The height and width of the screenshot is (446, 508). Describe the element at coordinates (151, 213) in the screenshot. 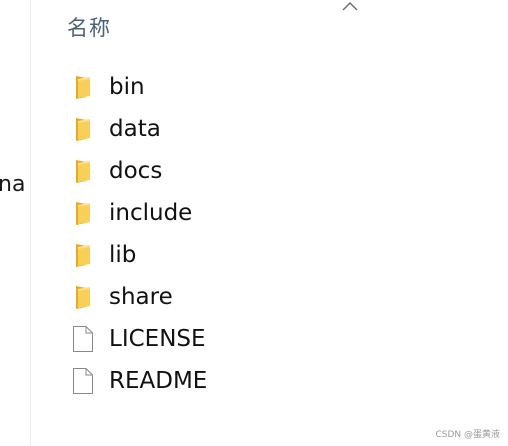

I see `file-name: include` at that location.